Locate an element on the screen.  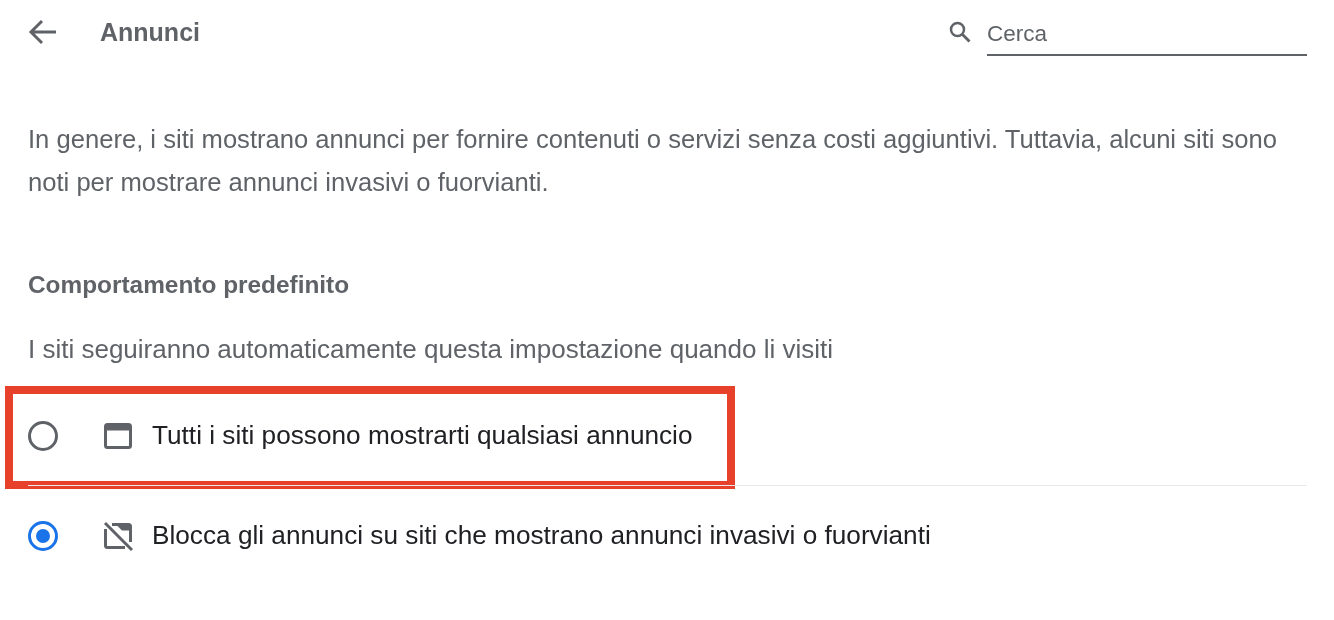
page-title: Annunci is located at coordinates (150, 32).